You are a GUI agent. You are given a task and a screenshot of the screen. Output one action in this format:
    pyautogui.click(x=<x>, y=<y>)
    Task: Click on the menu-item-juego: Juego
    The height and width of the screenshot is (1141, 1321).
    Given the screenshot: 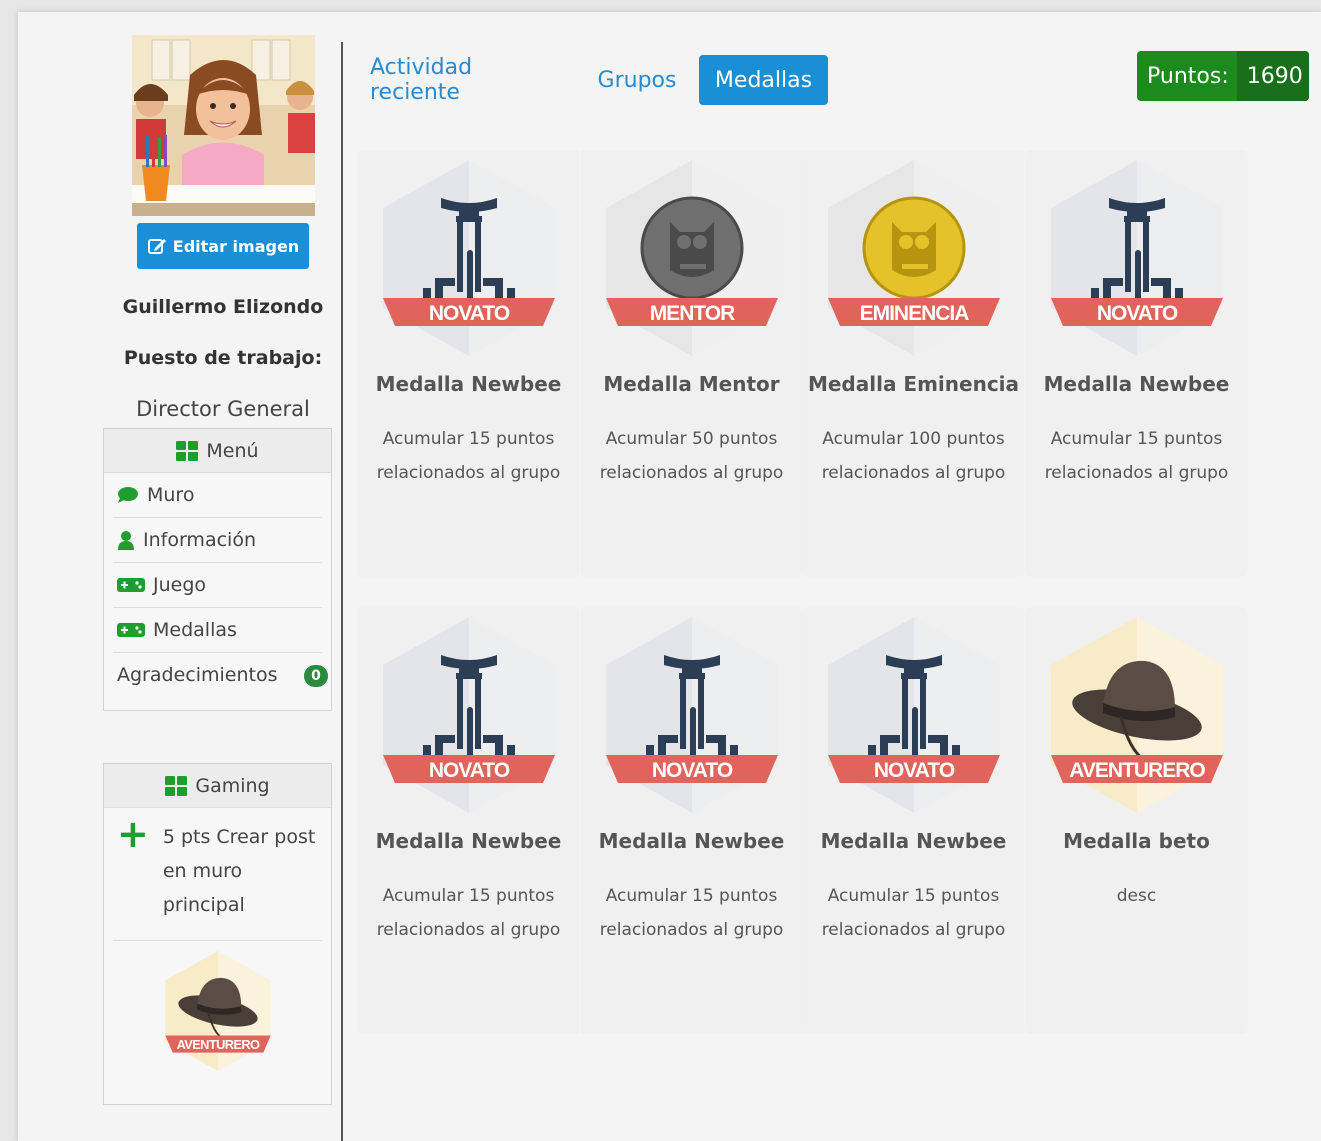 What is the action you would take?
    pyautogui.click(x=217, y=585)
    